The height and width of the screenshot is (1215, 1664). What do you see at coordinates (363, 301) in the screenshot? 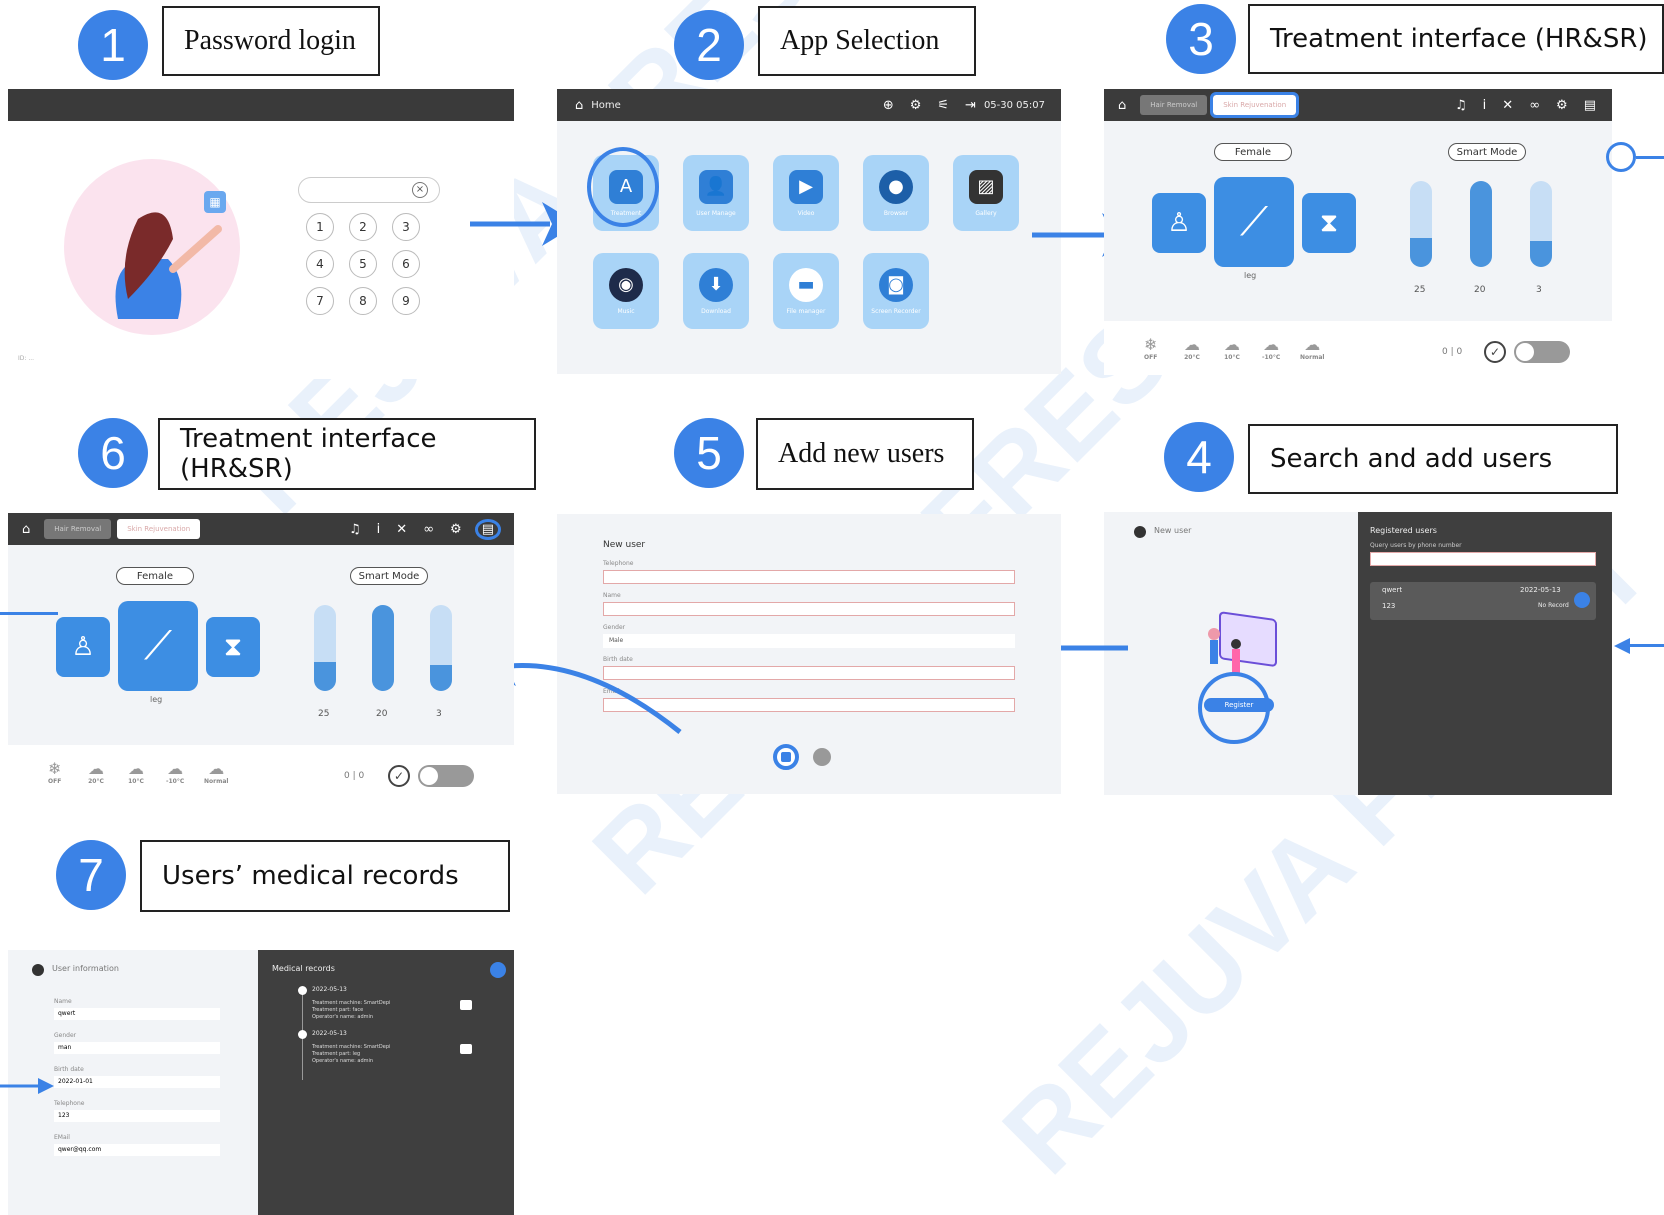
I see `key-8: 8` at bounding box center [363, 301].